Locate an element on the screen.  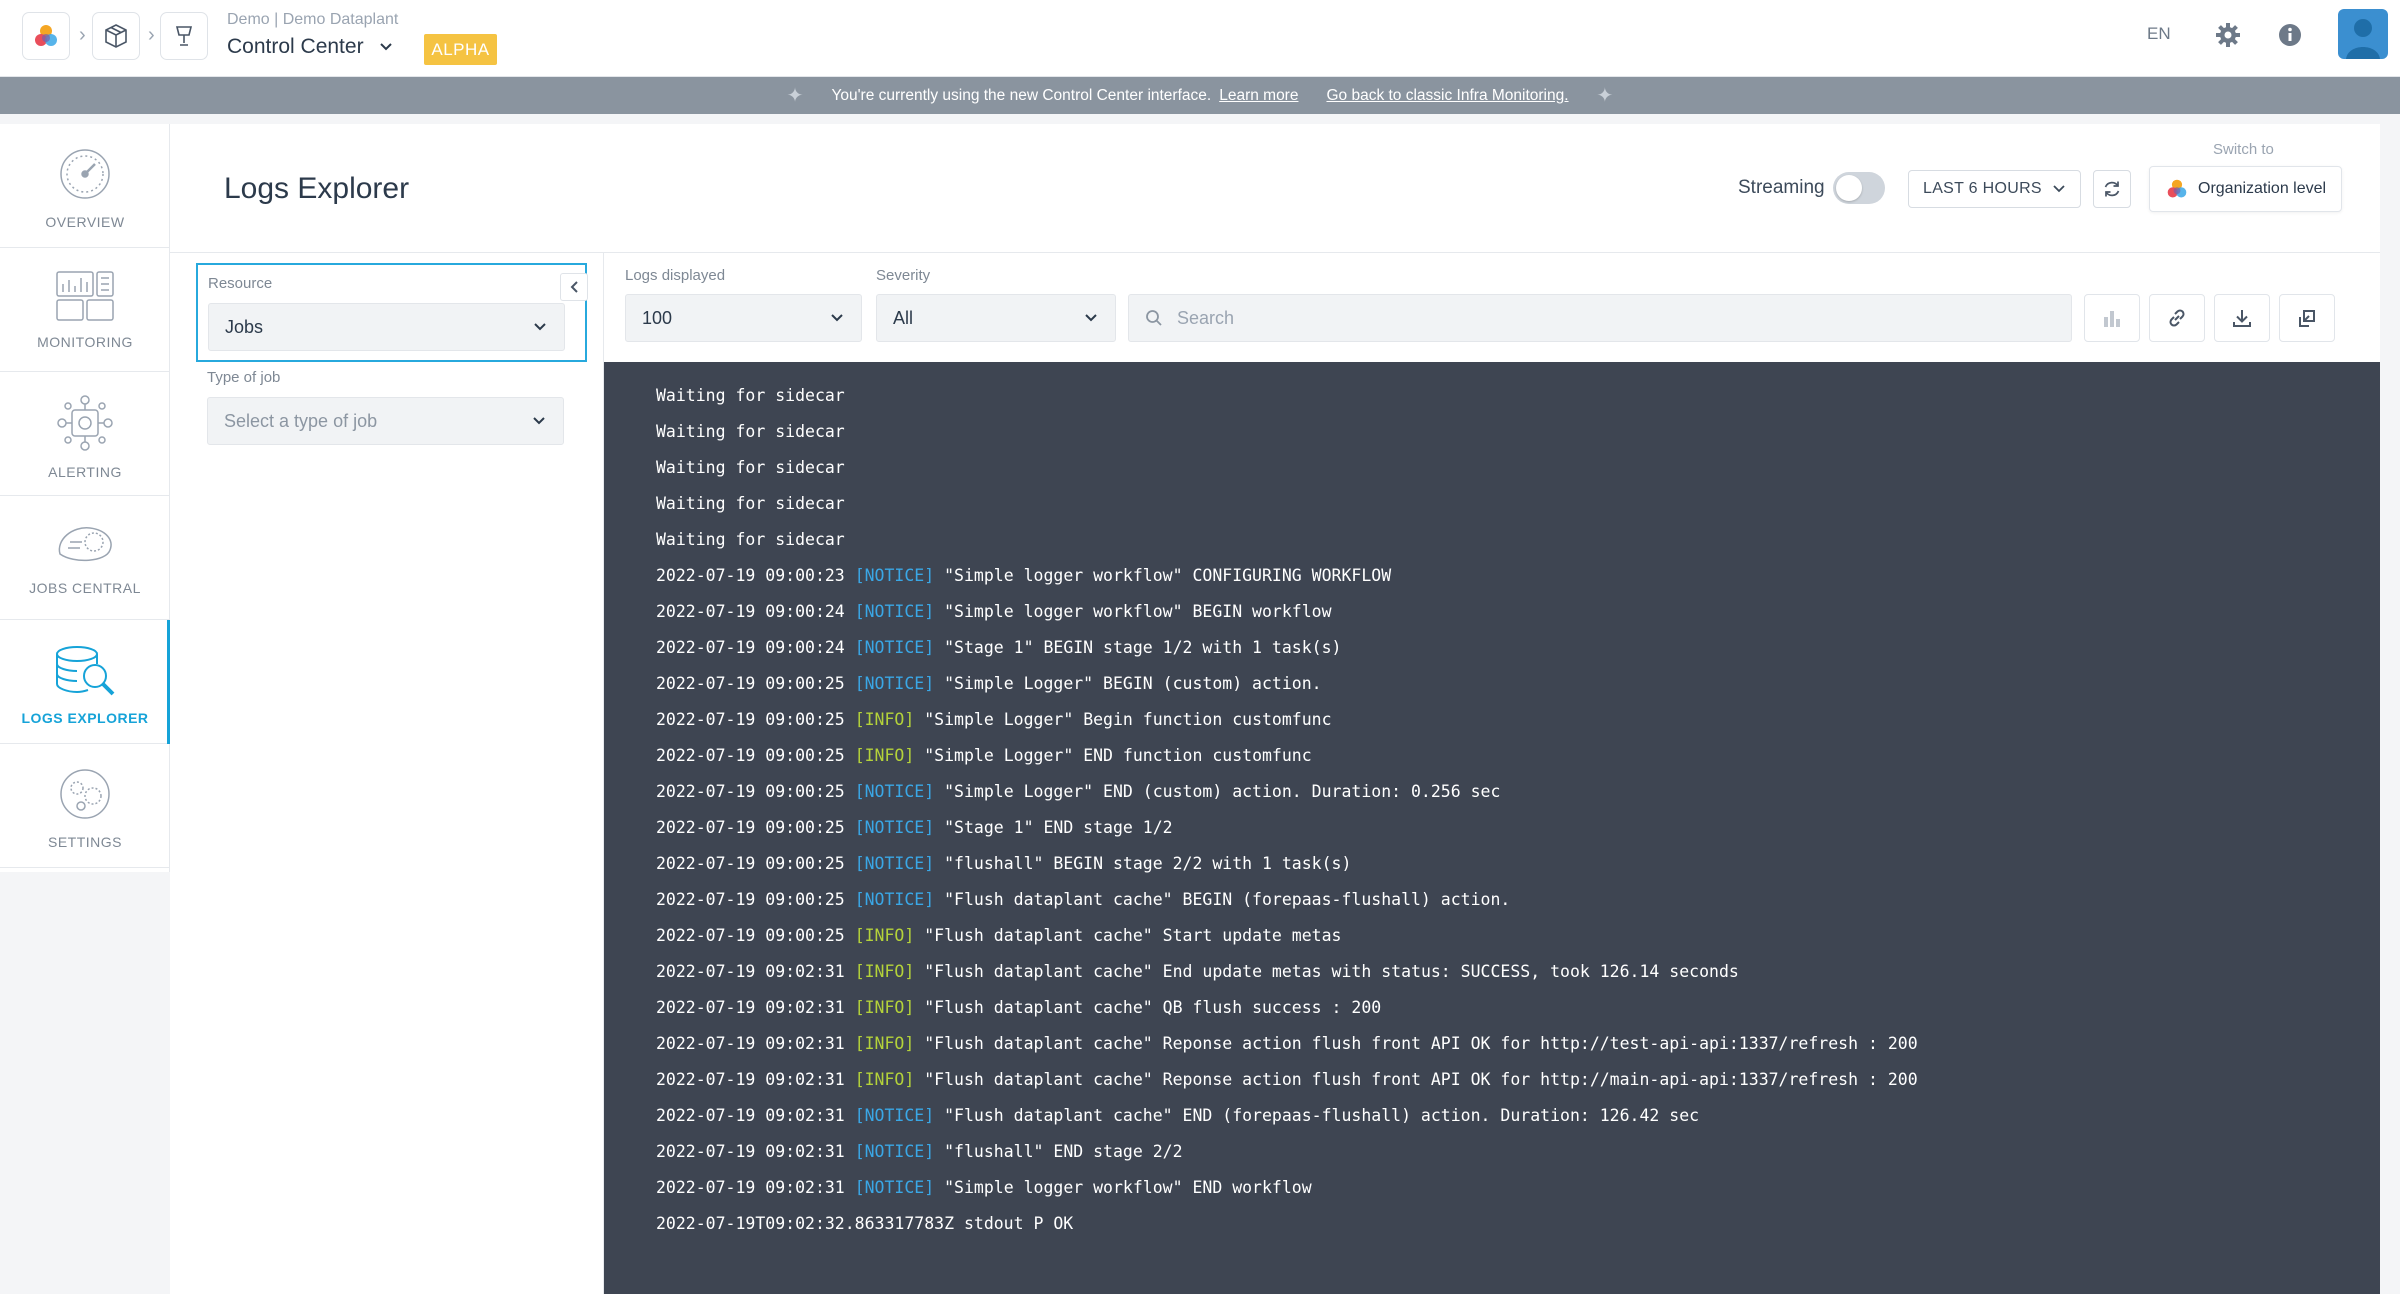
project-switcher: Control Center is located at coordinates (310, 47).